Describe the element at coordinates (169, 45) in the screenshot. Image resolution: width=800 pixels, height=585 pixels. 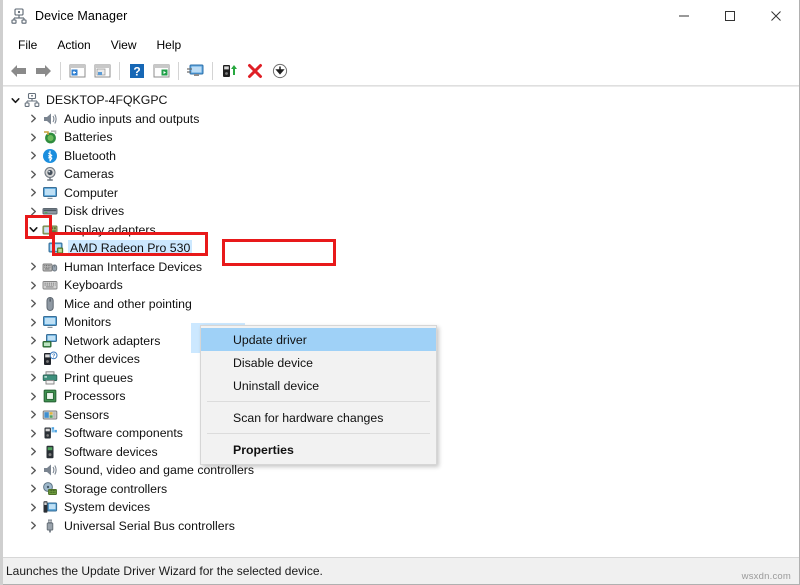
I see `menu-help: Help` at that location.